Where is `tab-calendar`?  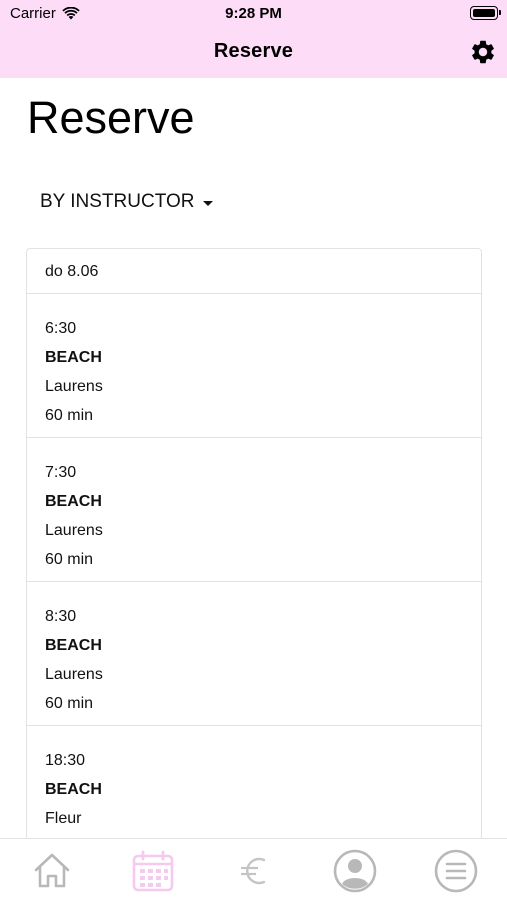
tab-calendar is located at coordinates (153, 871).